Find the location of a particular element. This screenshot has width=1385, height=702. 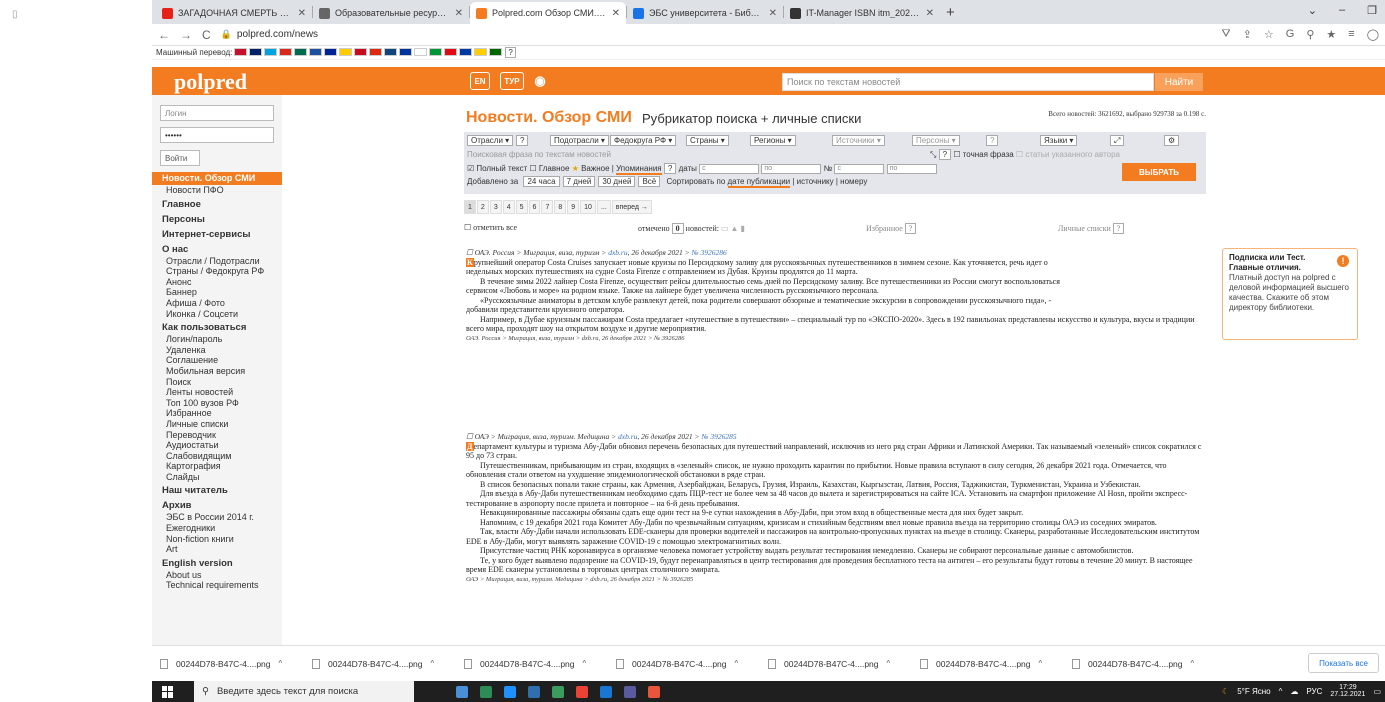

password-input: •••••• is located at coordinates (217, 135).